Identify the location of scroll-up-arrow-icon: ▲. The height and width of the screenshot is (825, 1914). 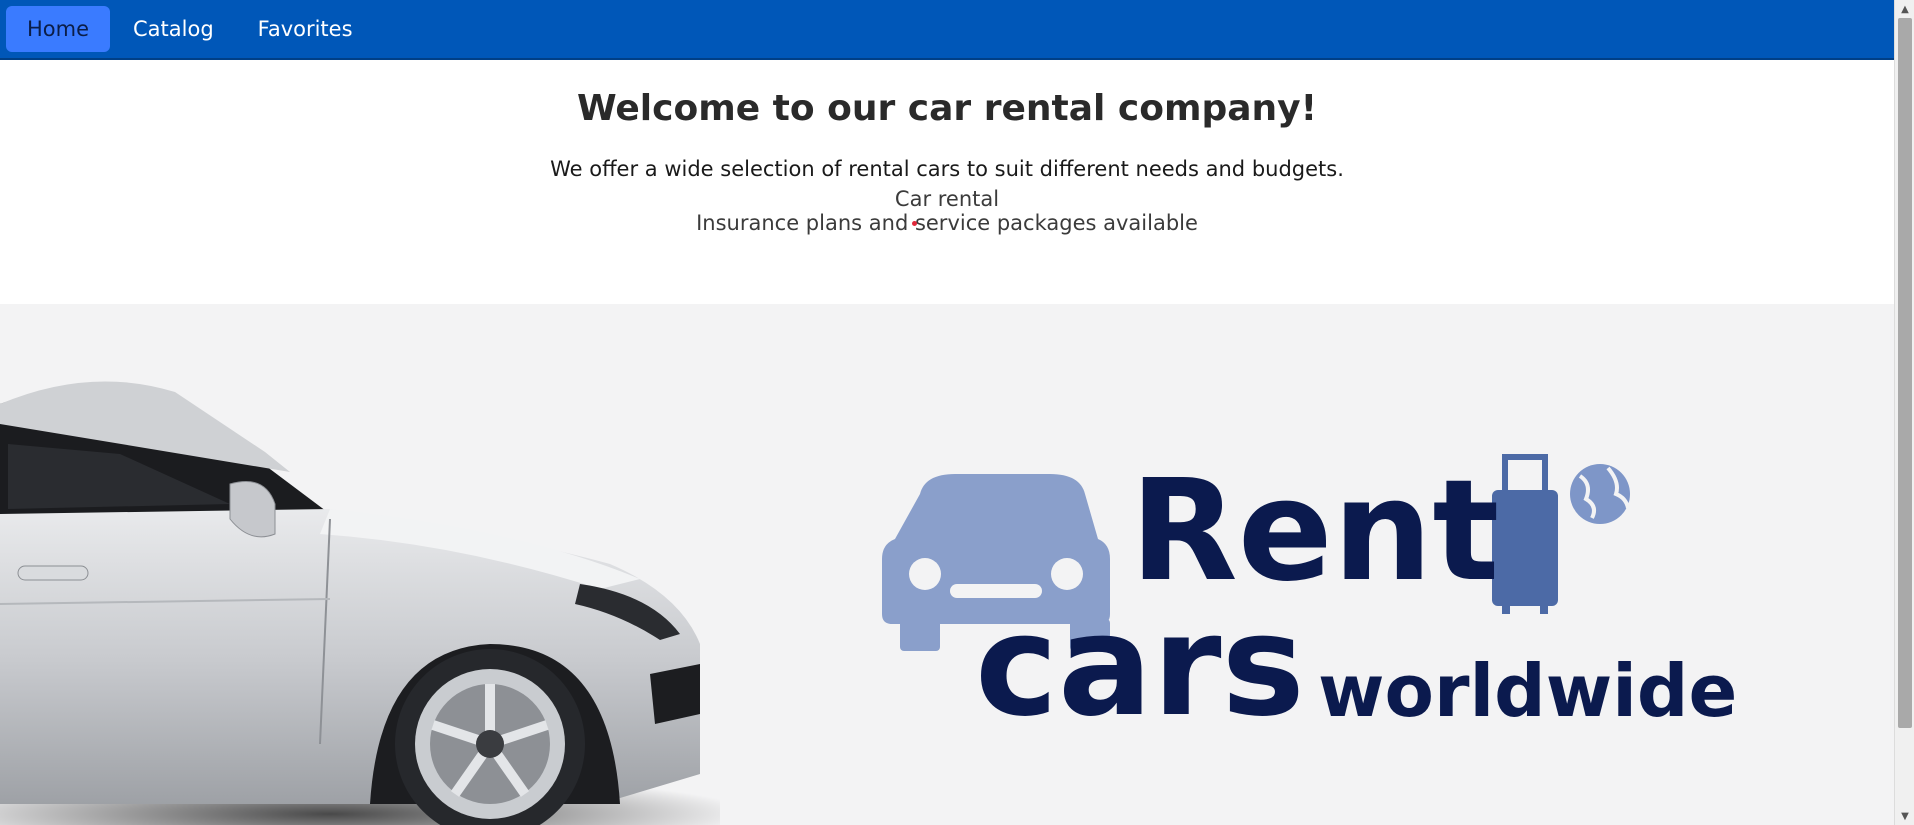
(1904, 9).